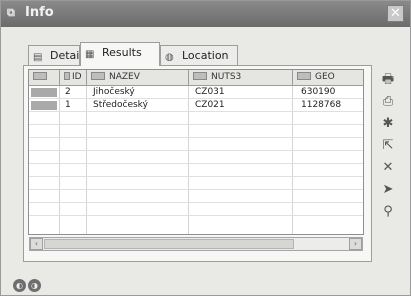 The image size is (411, 296). What do you see at coordinates (68, 92) in the screenshot?
I see `cell-id: 2` at bounding box center [68, 92].